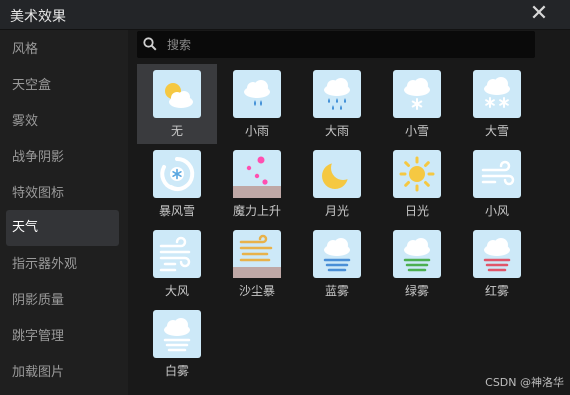 This screenshot has height=395, width=570. What do you see at coordinates (257, 177) in the screenshot?
I see `magic-rise-icon` at bounding box center [257, 177].